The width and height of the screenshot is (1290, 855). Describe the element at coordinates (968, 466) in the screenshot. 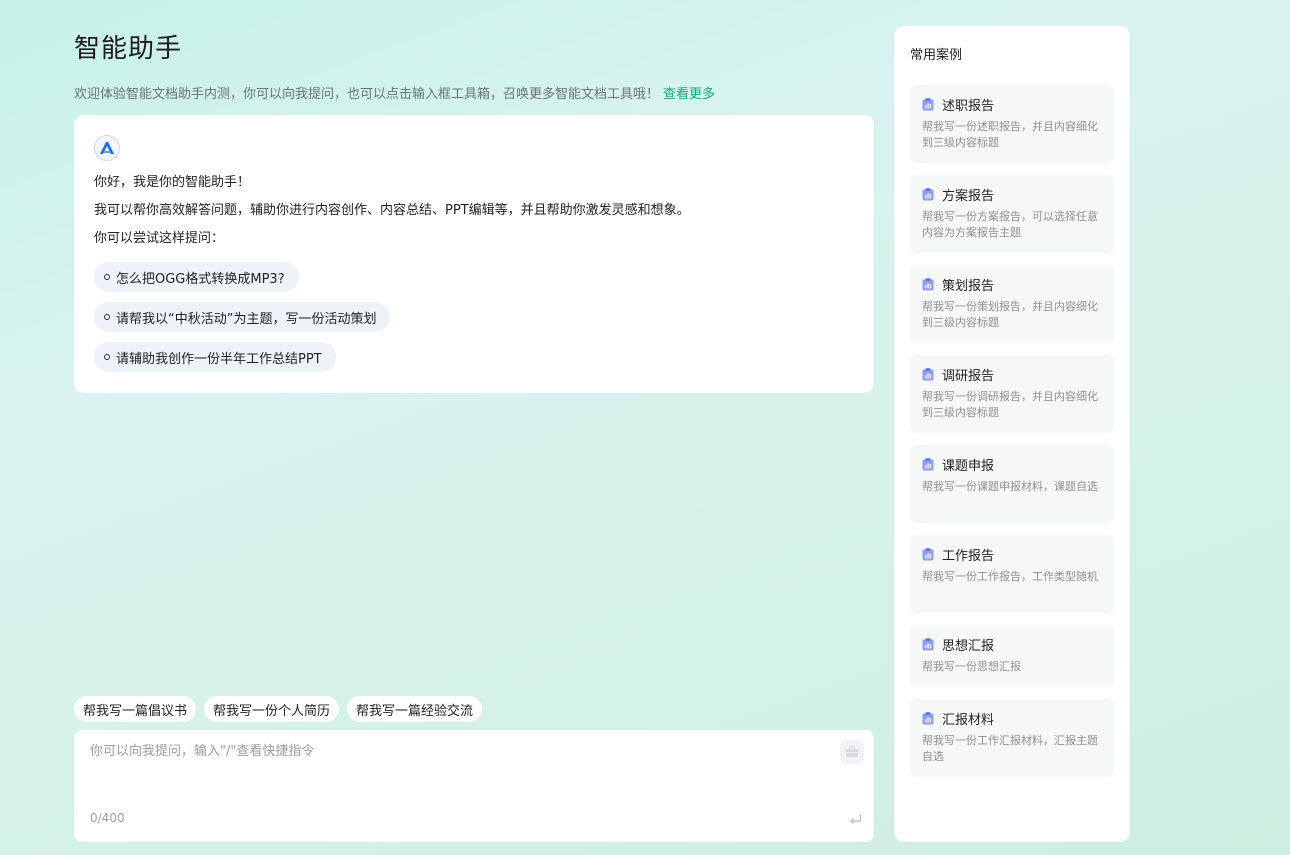

I see `case-title: 课题申报` at that location.